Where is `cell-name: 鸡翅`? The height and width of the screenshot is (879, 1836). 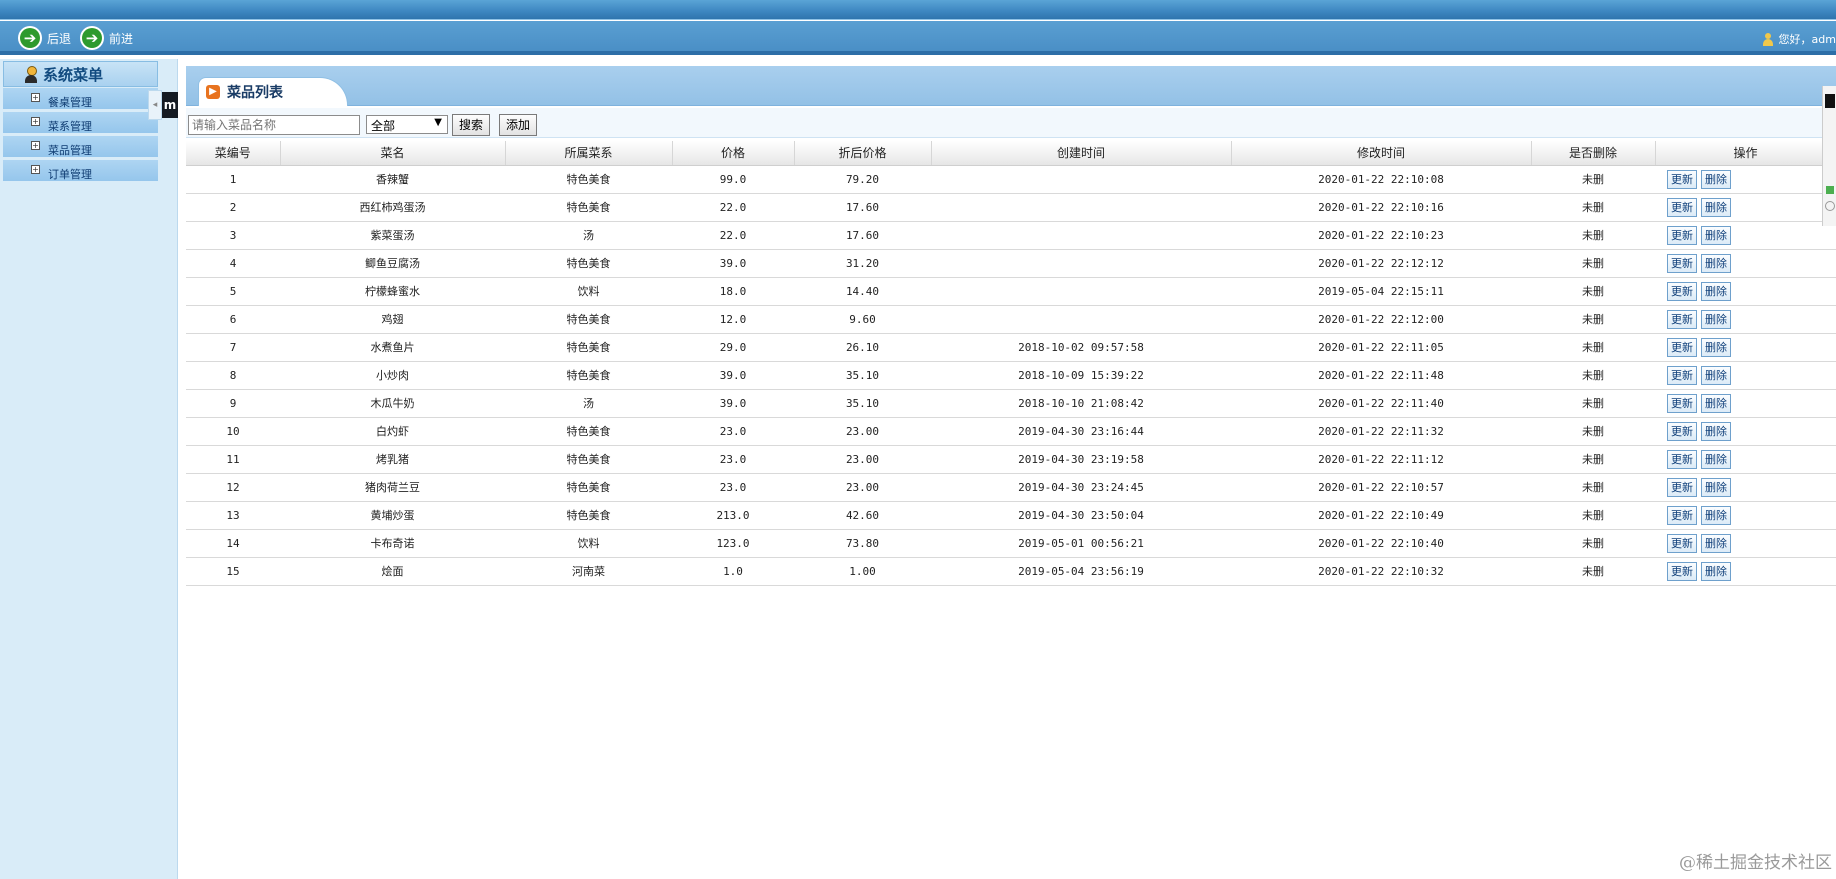 cell-name: 鸡翅 is located at coordinates (392, 319).